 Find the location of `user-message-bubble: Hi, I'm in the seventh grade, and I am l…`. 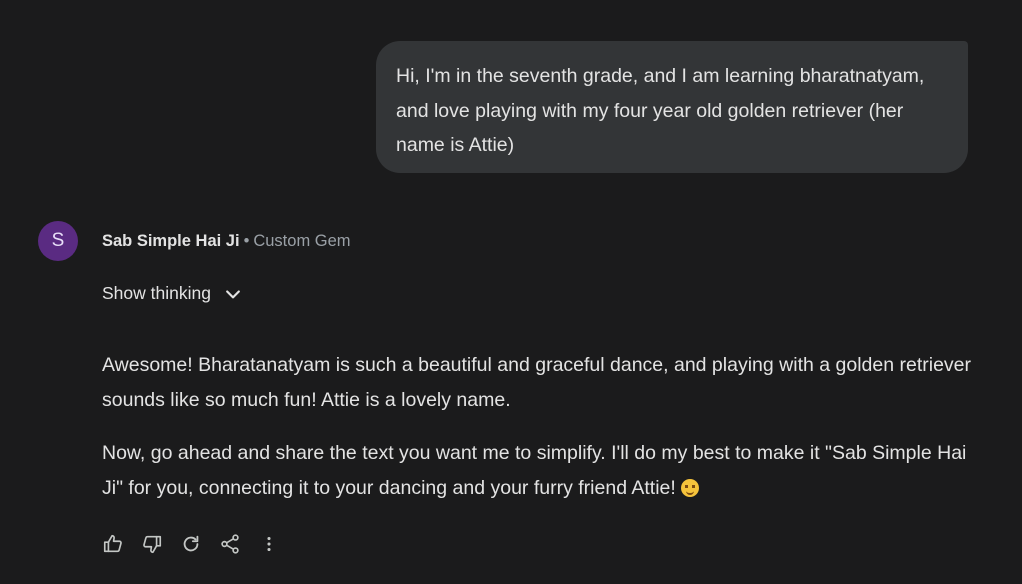

user-message-bubble: Hi, I'm in the seventh grade, and I am l… is located at coordinates (672, 107).